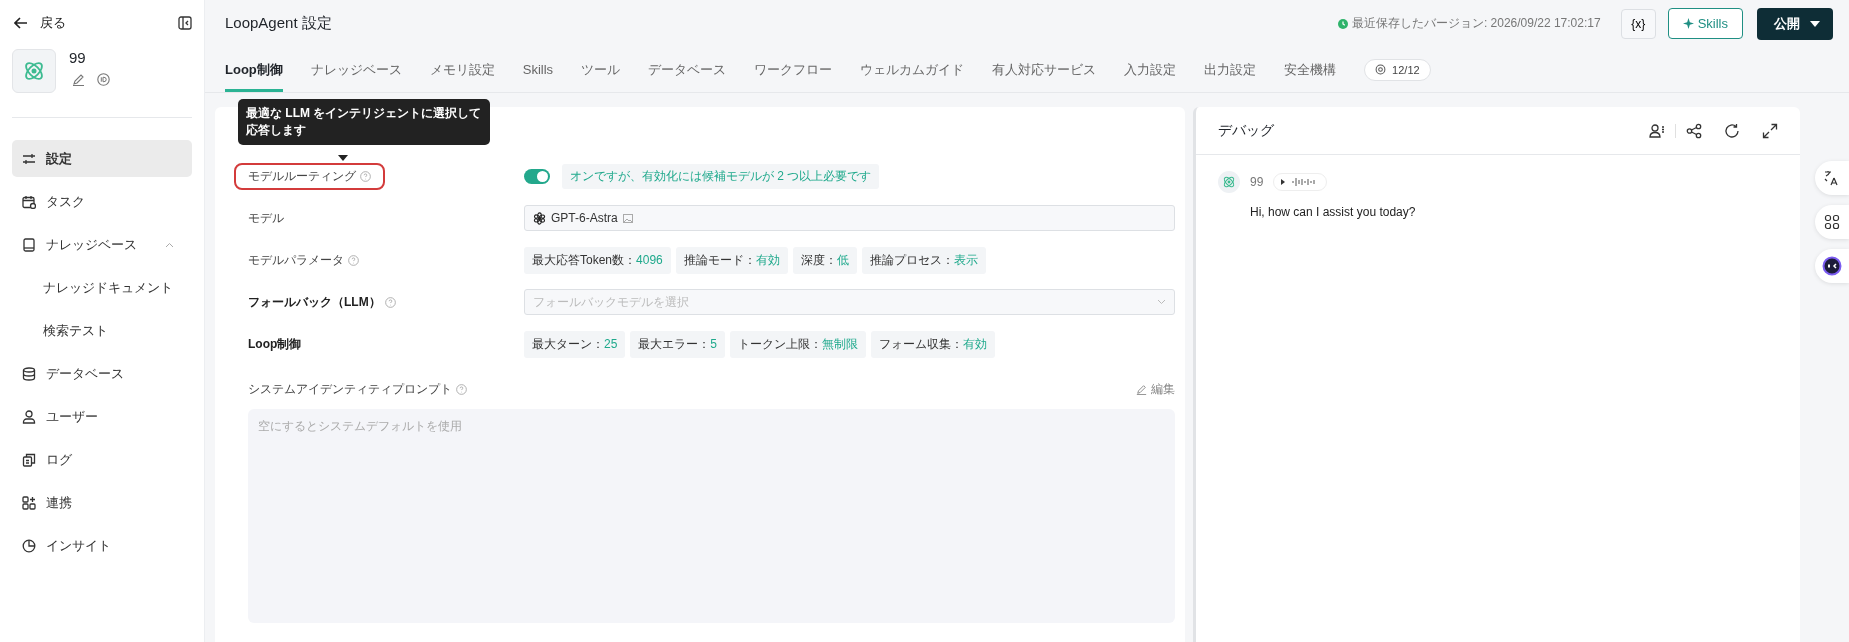  What do you see at coordinates (923, 260) in the screenshot?
I see `parameter-tag: 推論プロセス：表示` at bounding box center [923, 260].